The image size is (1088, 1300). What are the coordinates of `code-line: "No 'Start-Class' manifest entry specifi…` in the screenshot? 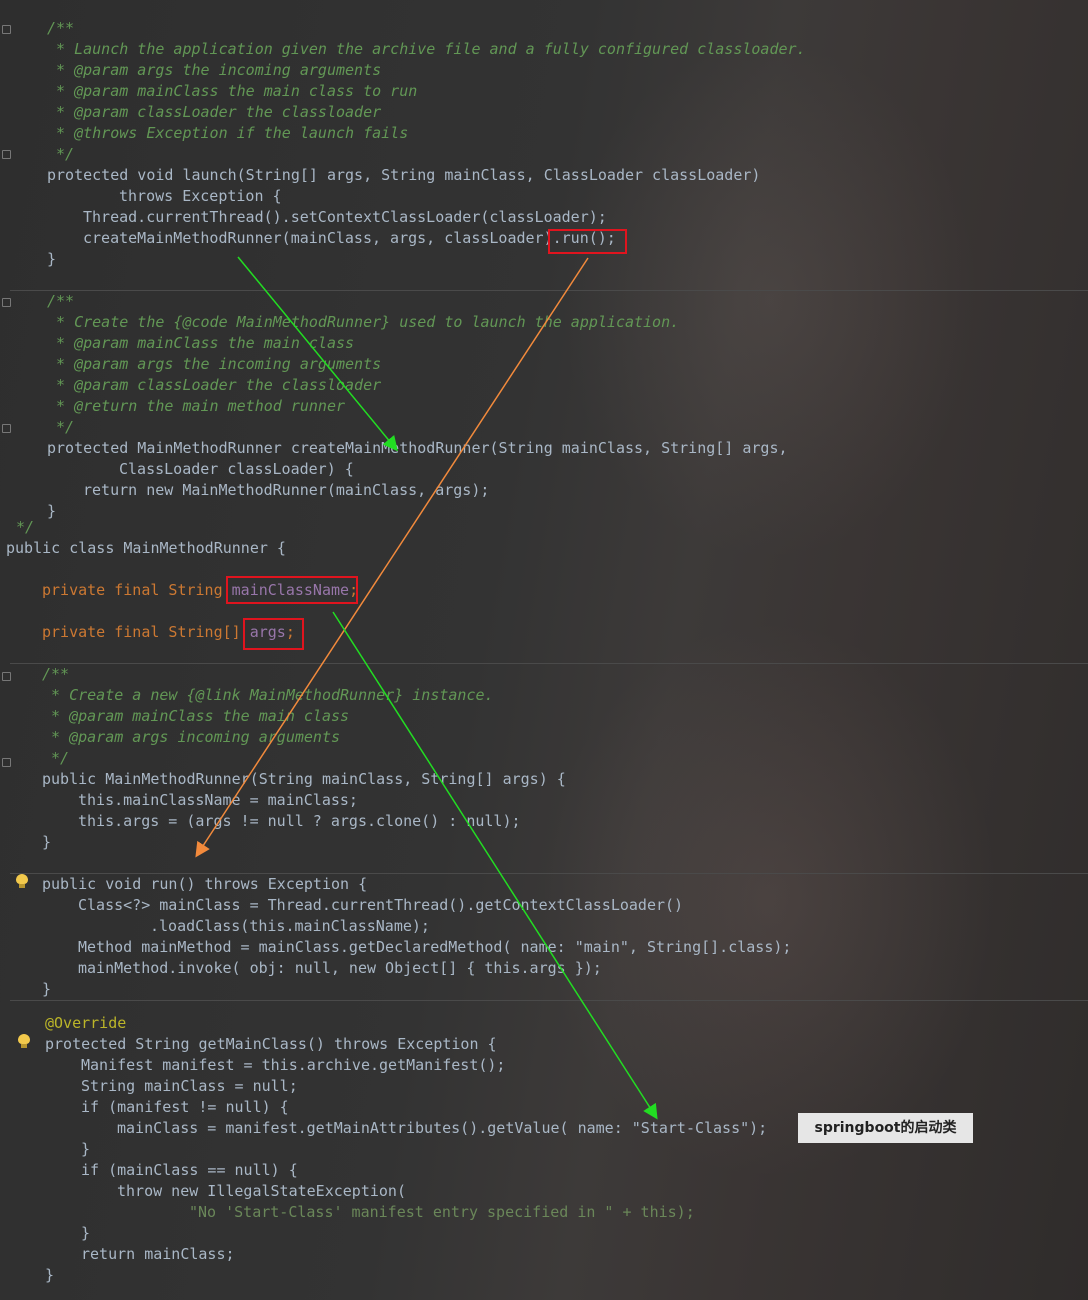 It's located at (442, 1212).